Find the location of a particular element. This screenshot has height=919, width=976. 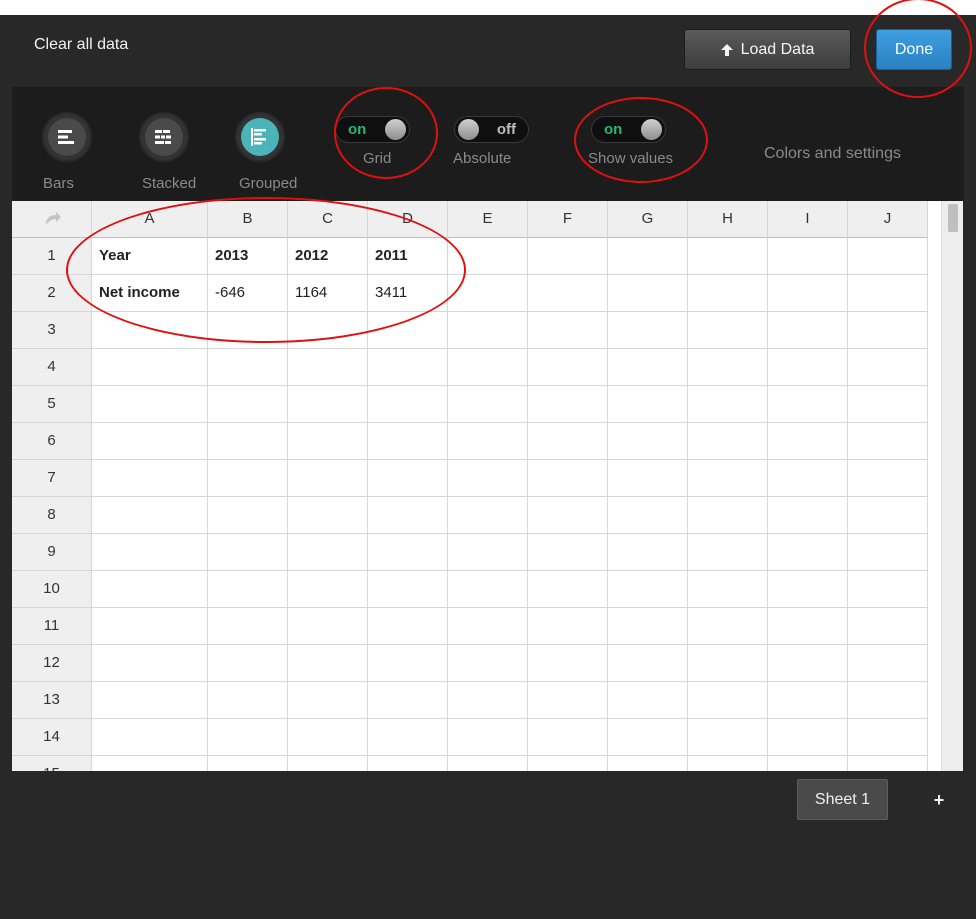

done-button: Done is located at coordinates (914, 49).